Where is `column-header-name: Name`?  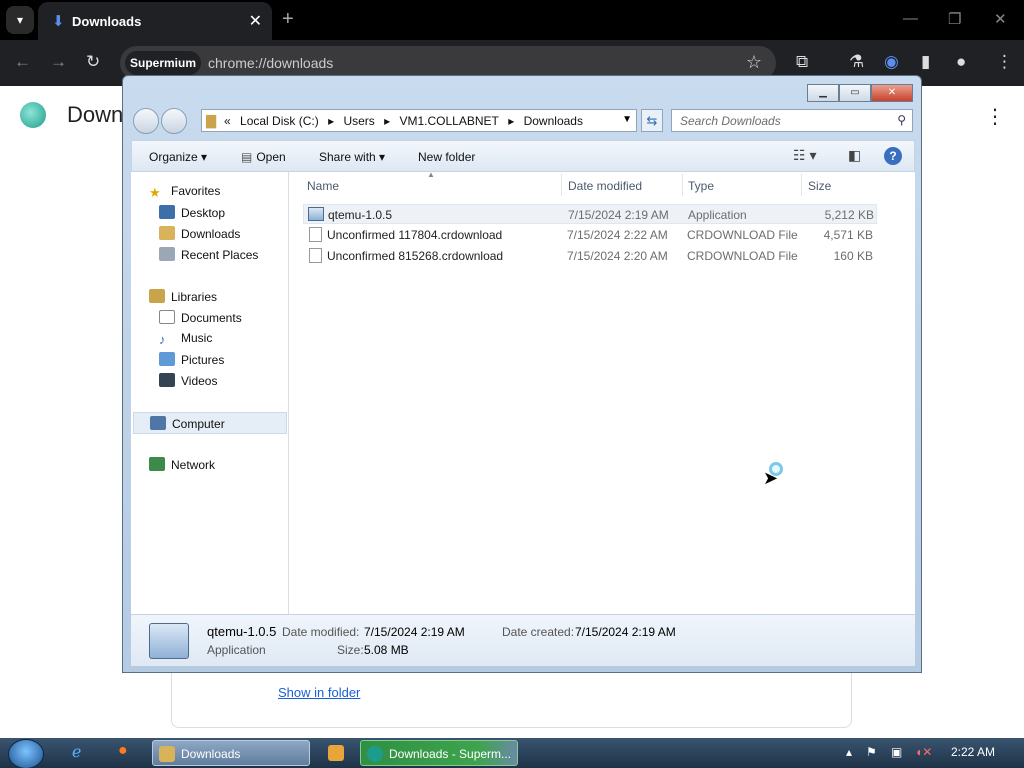
column-header-name: Name is located at coordinates (323, 186).